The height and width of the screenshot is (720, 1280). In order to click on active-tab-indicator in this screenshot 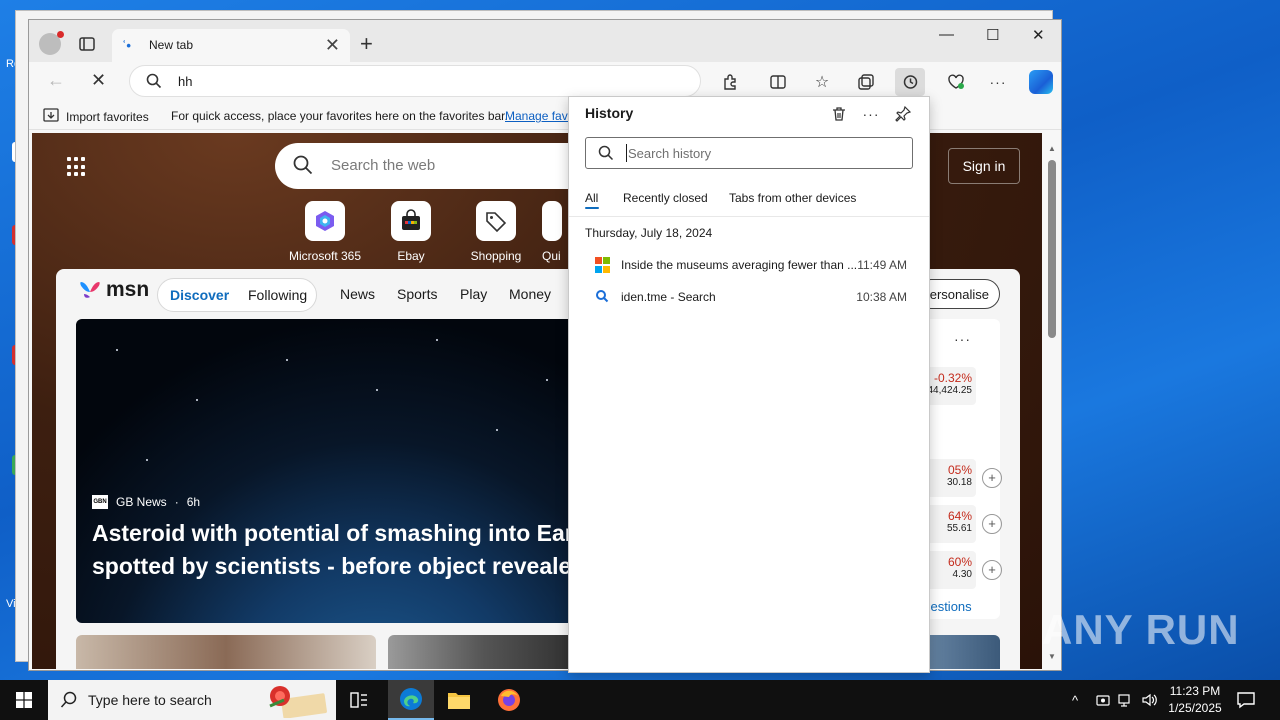, I will do `click(592, 208)`.